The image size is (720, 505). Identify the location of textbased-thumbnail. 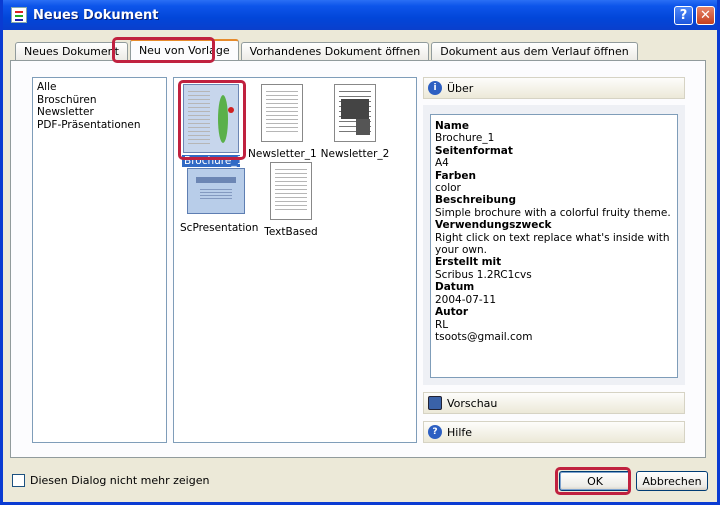
(291, 191).